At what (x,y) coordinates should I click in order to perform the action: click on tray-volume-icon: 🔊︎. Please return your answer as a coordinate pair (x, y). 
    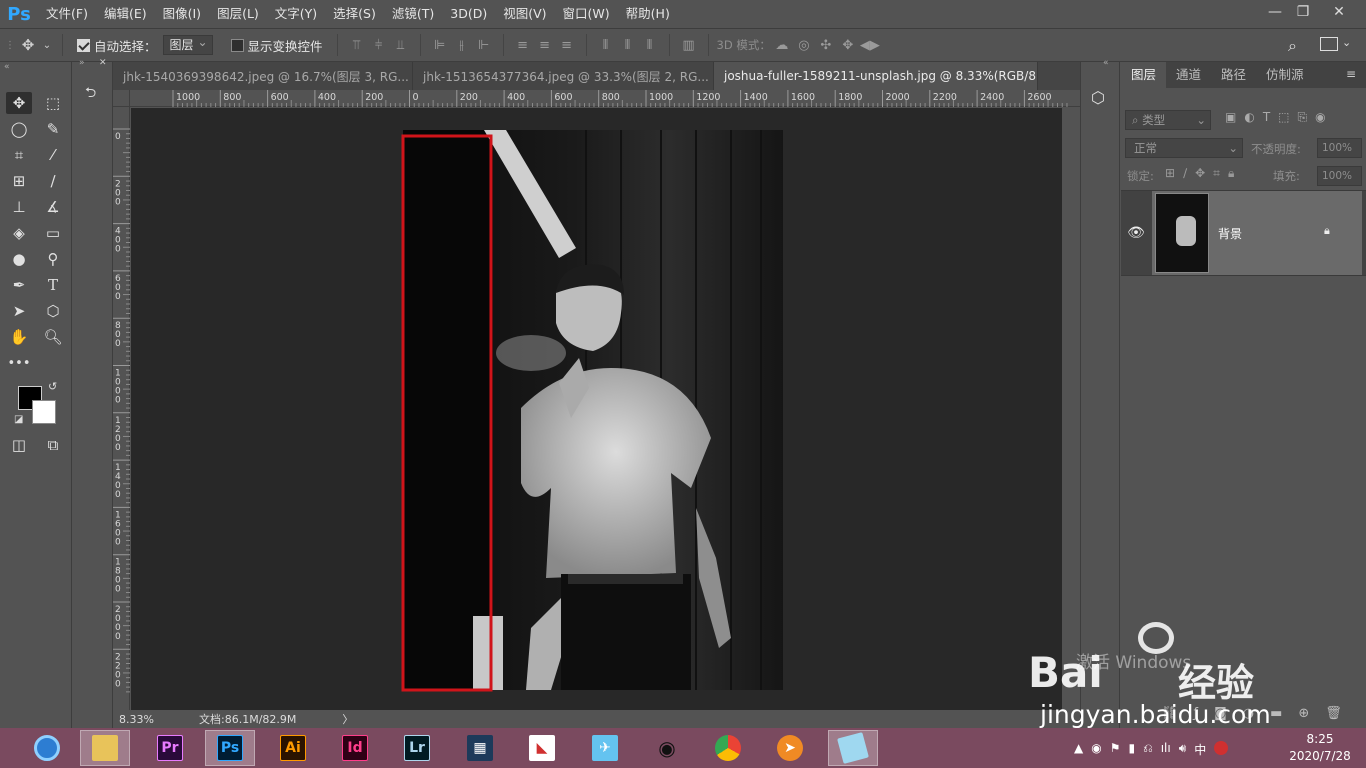
    Looking at the image, I should click on (1183, 749).